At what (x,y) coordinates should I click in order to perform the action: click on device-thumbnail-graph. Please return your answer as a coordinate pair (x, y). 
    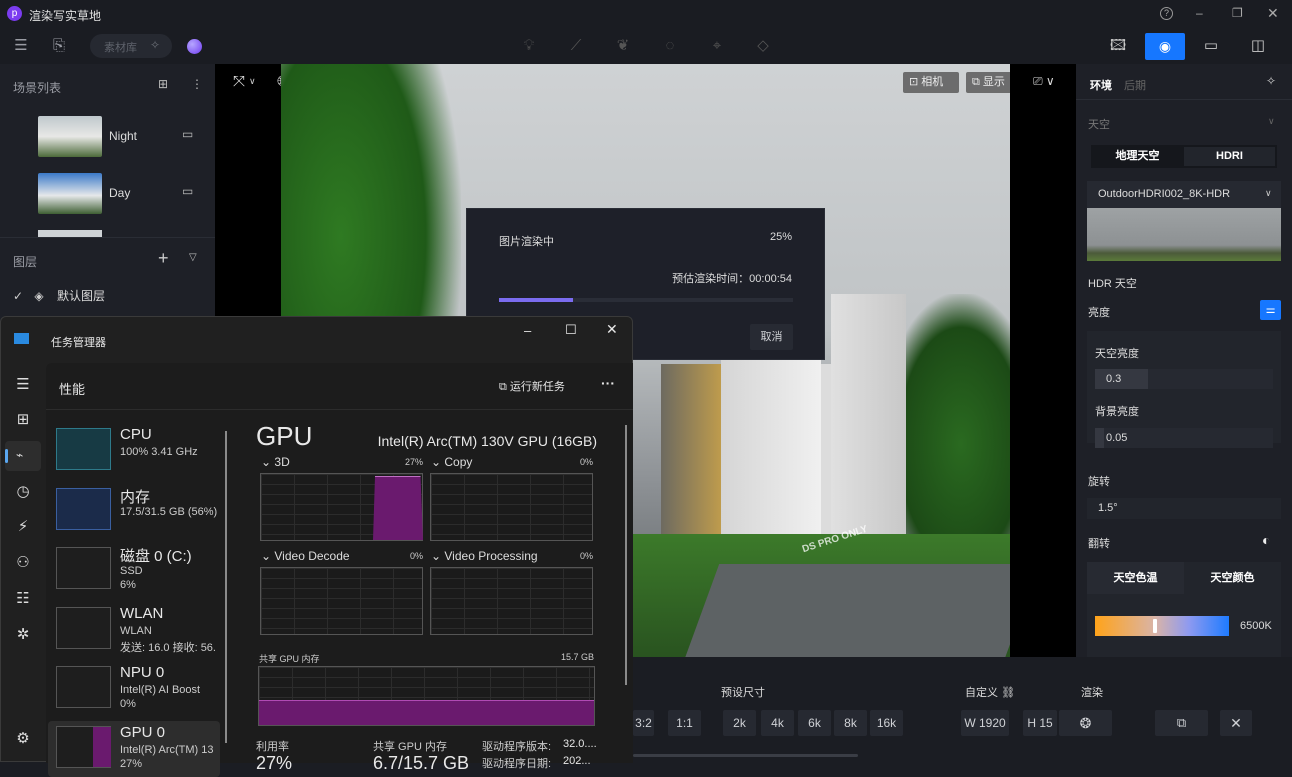
    Looking at the image, I should click on (83, 508).